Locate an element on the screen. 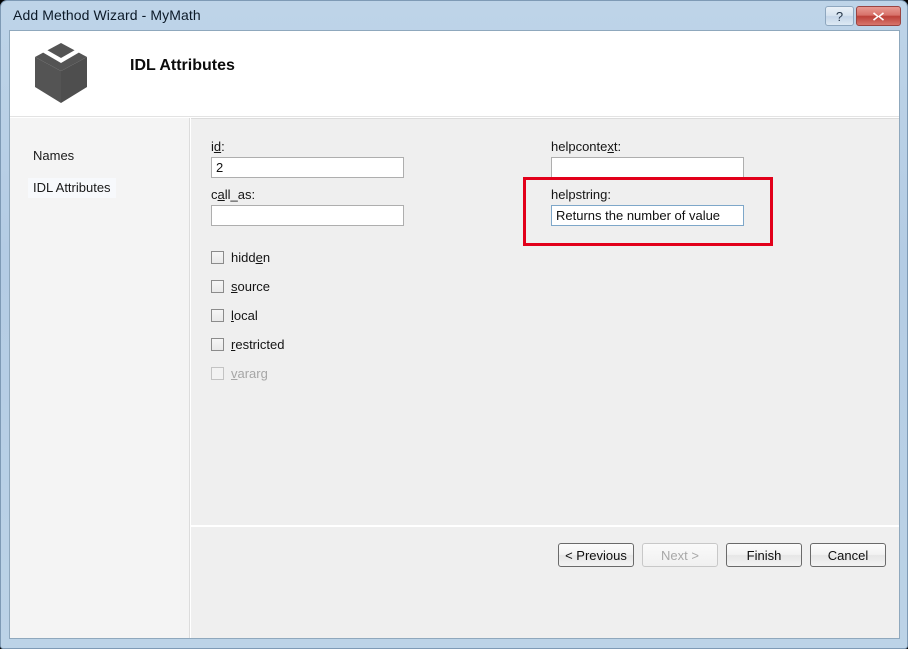 Image resolution: width=908 pixels, height=649 pixels. close-icon is located at coordinates (878, 16).